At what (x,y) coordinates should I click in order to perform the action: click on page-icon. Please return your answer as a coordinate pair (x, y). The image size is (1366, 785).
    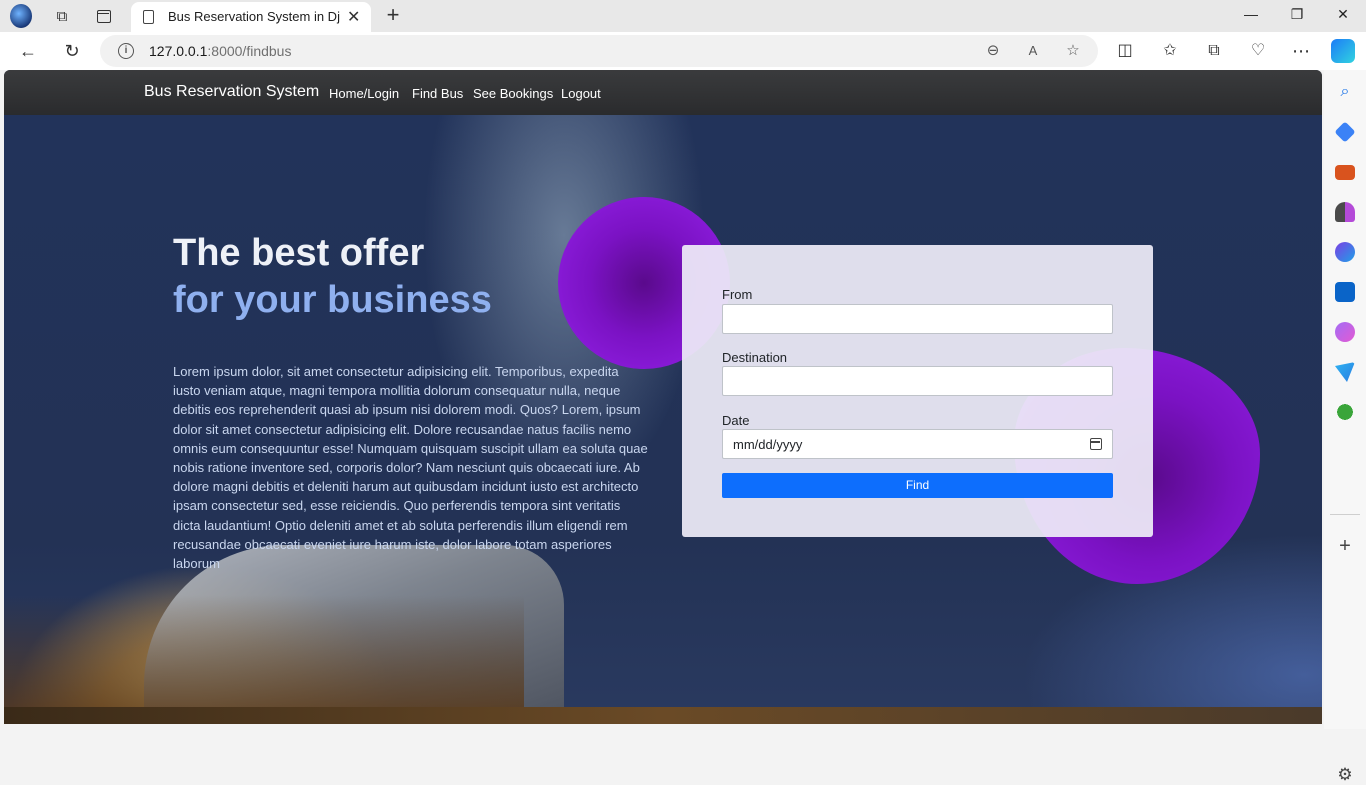
    Looking at the image, I should click on (148, 17).